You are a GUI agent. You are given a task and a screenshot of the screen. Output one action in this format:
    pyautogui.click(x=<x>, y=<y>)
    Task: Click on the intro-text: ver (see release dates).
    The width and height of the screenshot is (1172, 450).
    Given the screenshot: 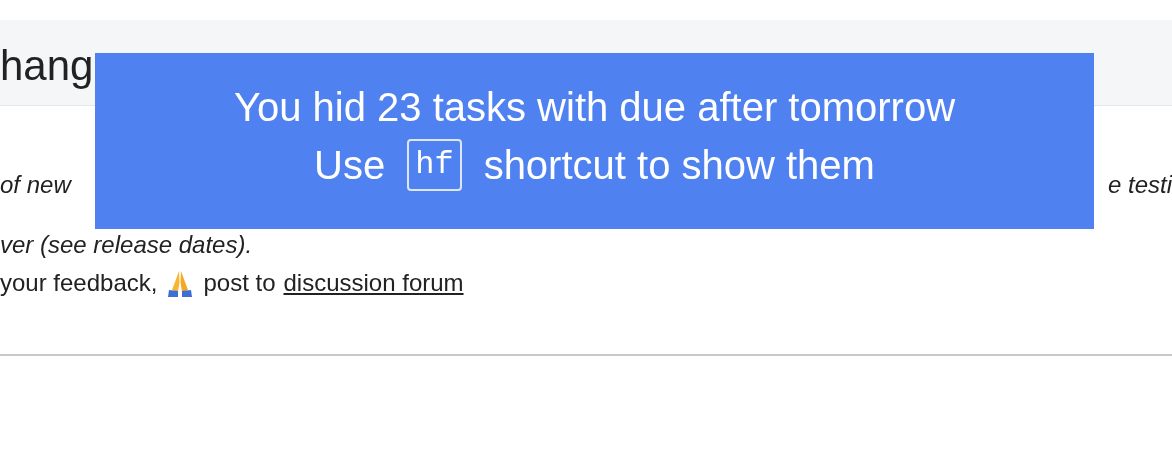 What is the action you would take?
    pyautogui.click(x=126, y=245)
    